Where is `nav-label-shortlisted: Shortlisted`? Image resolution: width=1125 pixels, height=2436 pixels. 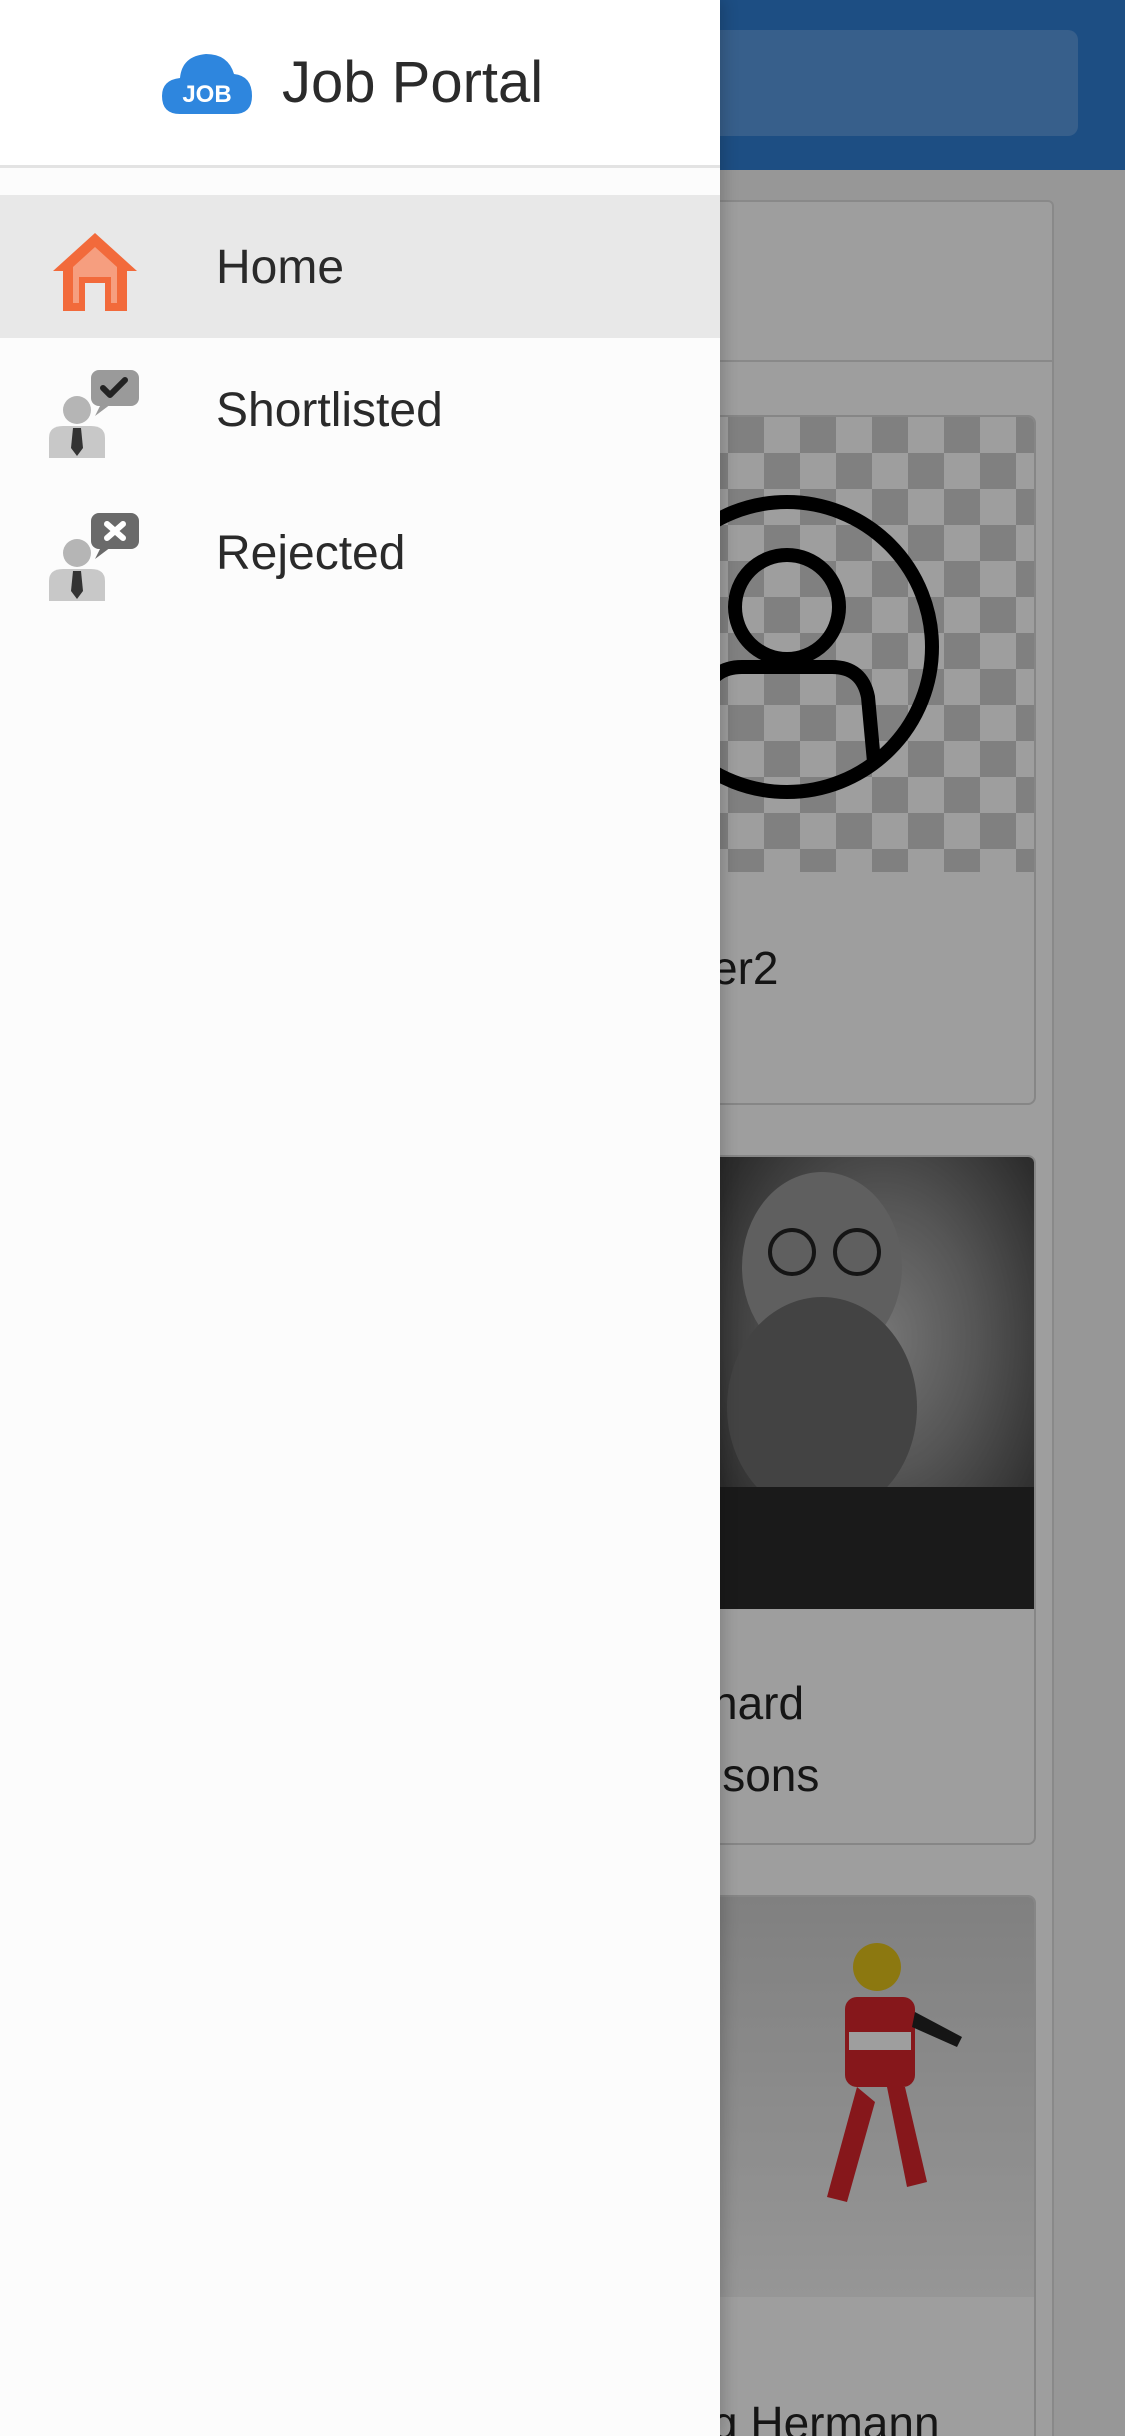
nav-label-shortlisted: Shortlisted is located at coordinates (329, 410).